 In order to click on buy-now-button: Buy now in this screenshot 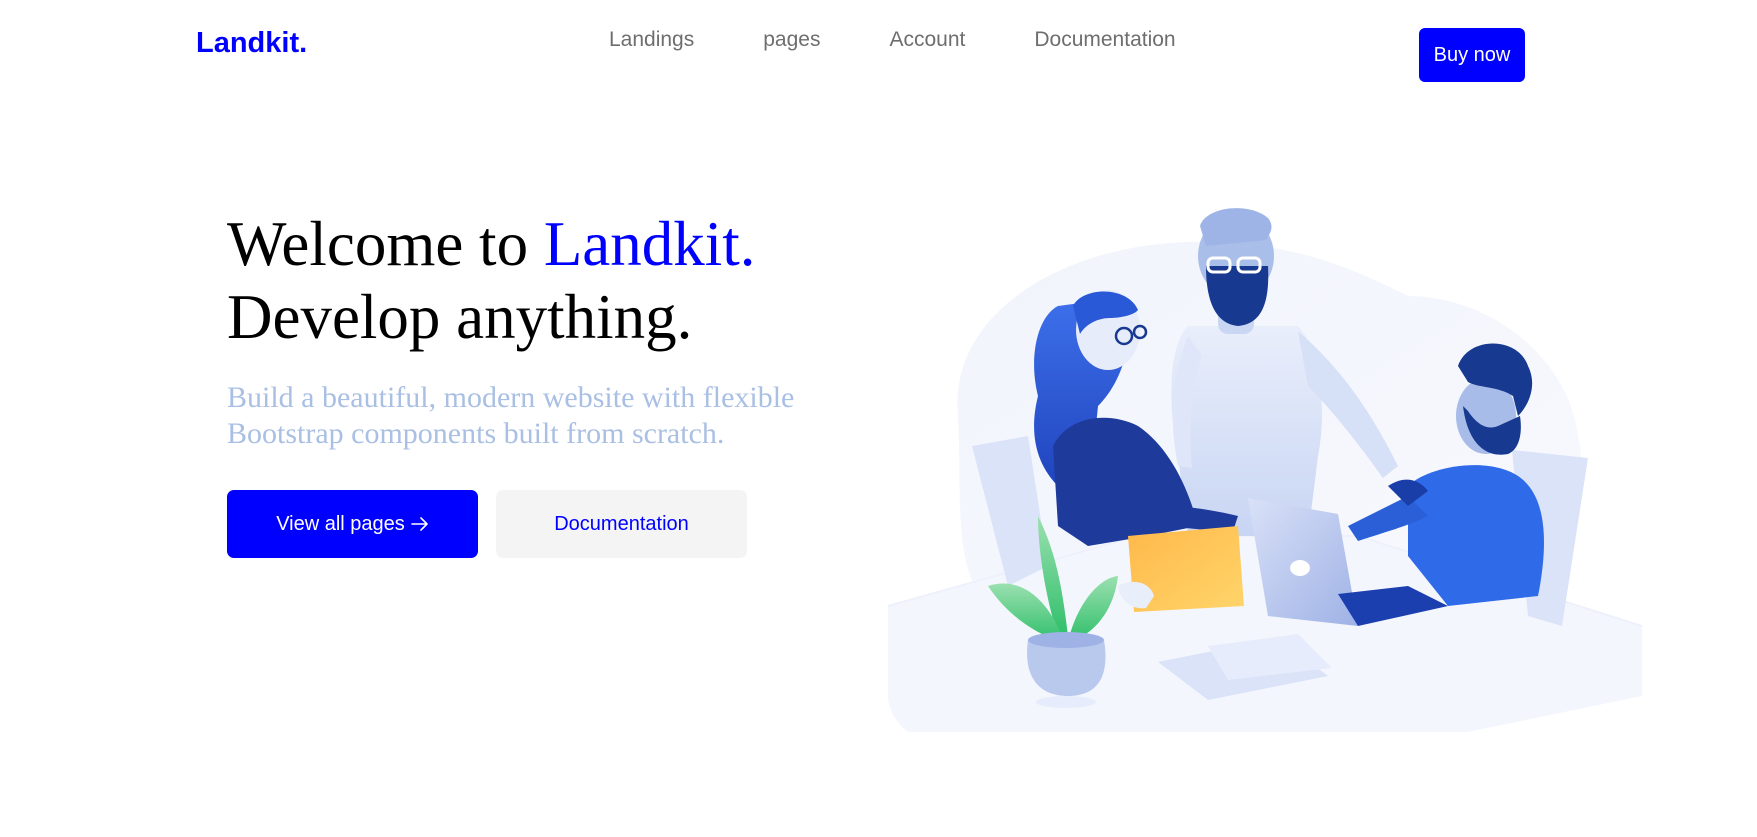, I will do `click(1472, 55)`.